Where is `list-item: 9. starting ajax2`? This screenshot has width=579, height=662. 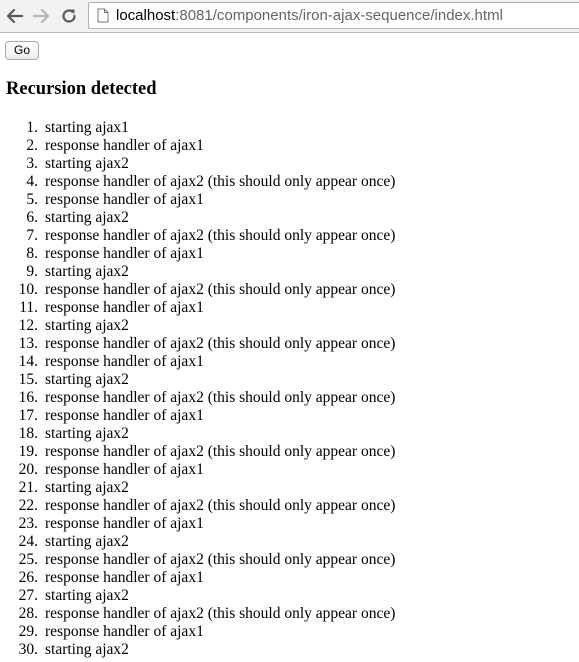 list-item: 9. starting ajax2 is located at coordinates (64, 272).